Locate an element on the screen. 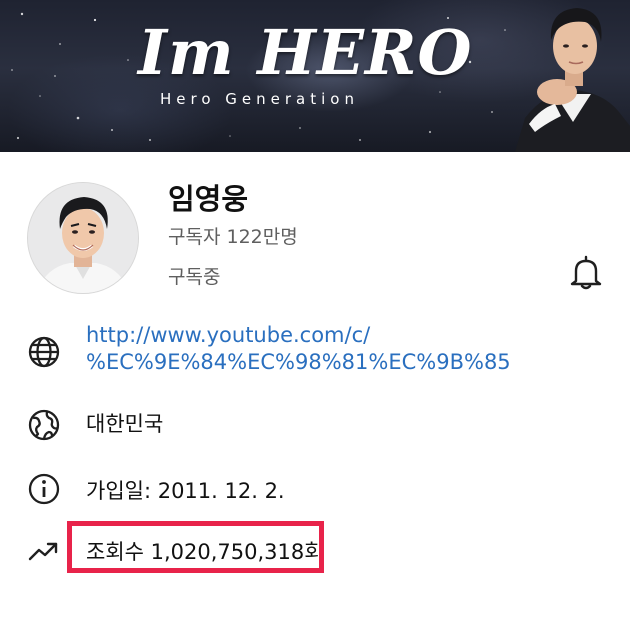 Image resolution: width=630 pixels, height=630 pixels. banner-subtitle: Hero Generation is located at coordinates (259, 99).